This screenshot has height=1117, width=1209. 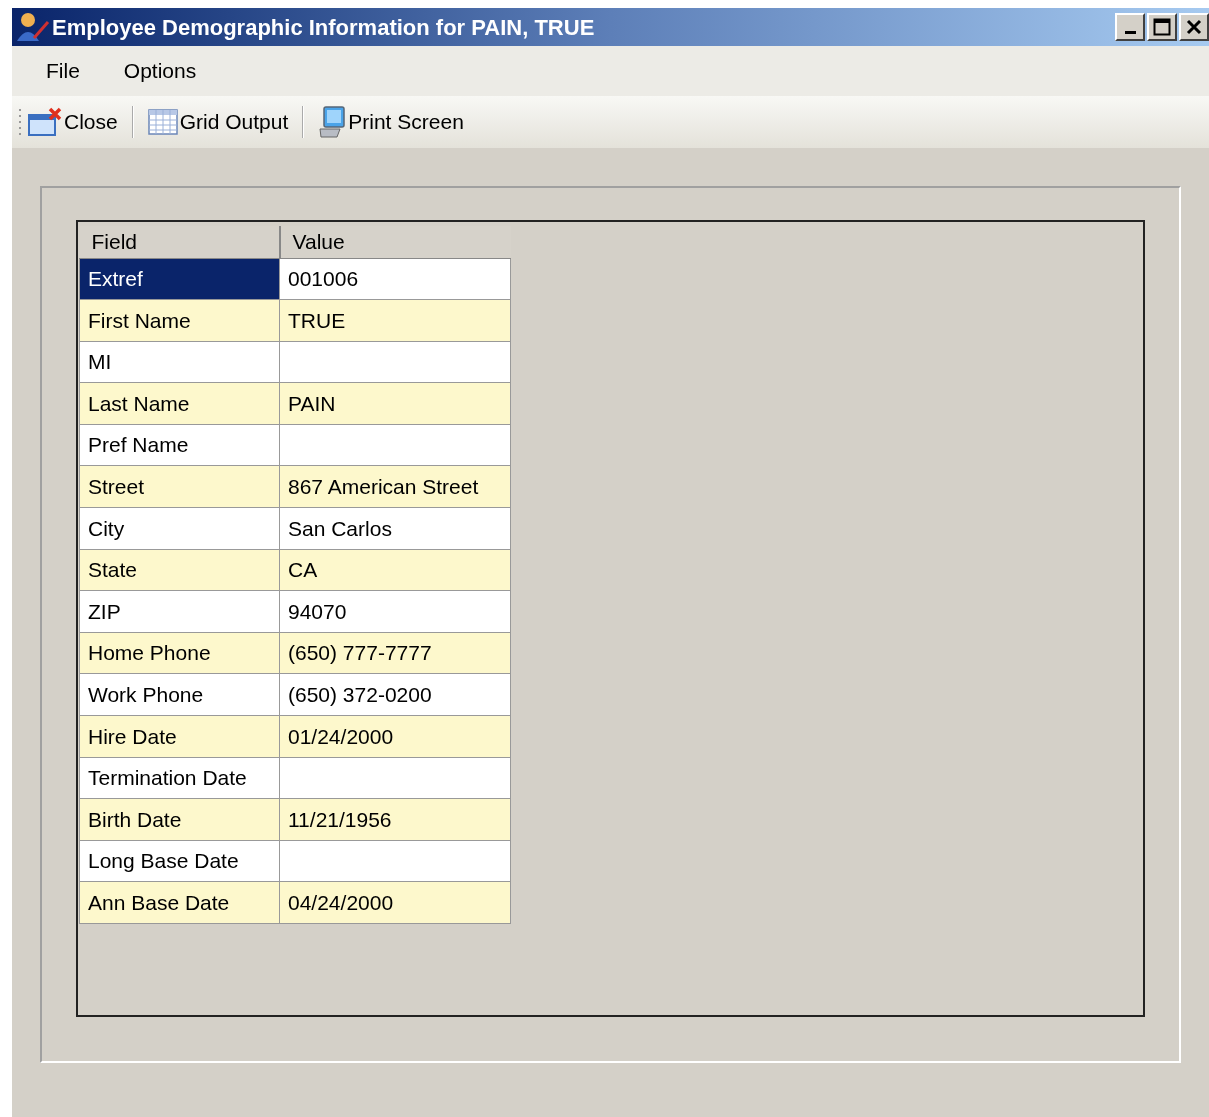 What do you see at coordinates (162, 122) in the screenshot?
I see `grid-icon` at bounding box center [162, 122].